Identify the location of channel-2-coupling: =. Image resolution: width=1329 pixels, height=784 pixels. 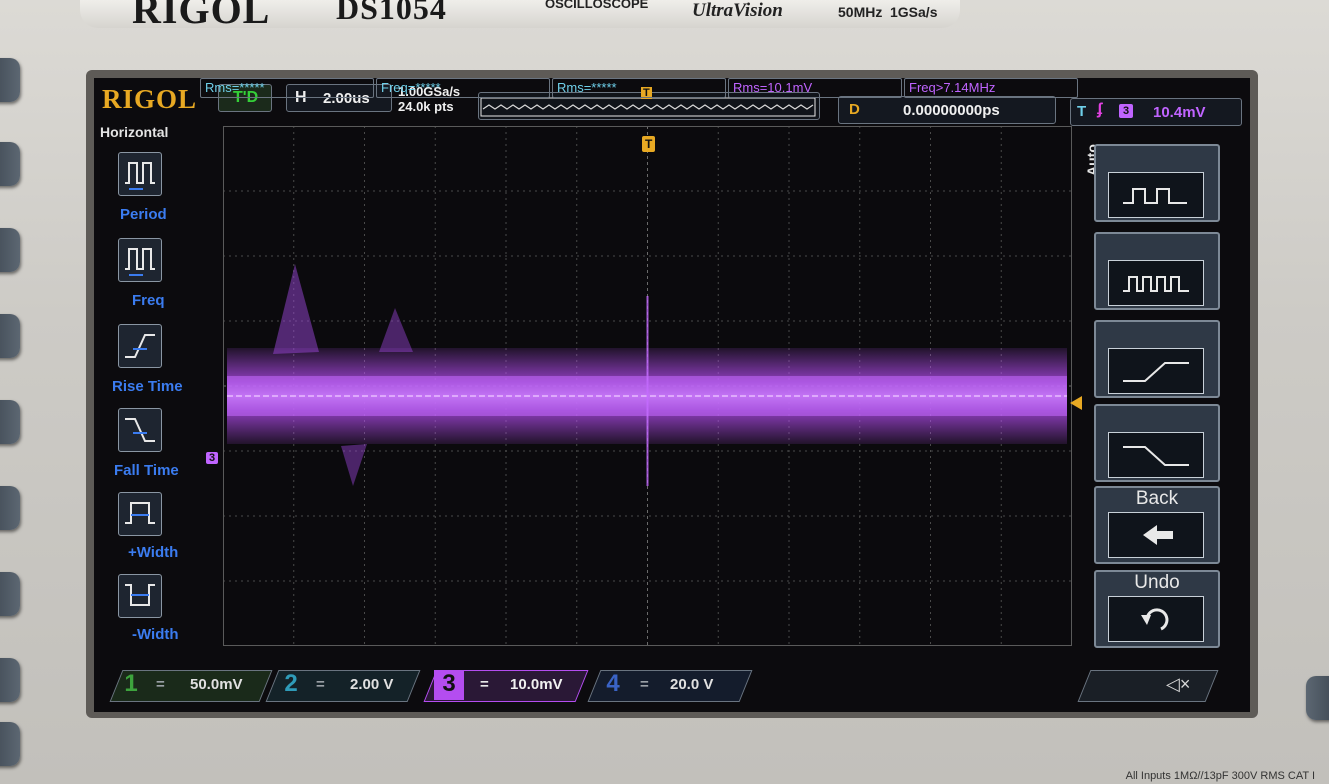
(320, 684).